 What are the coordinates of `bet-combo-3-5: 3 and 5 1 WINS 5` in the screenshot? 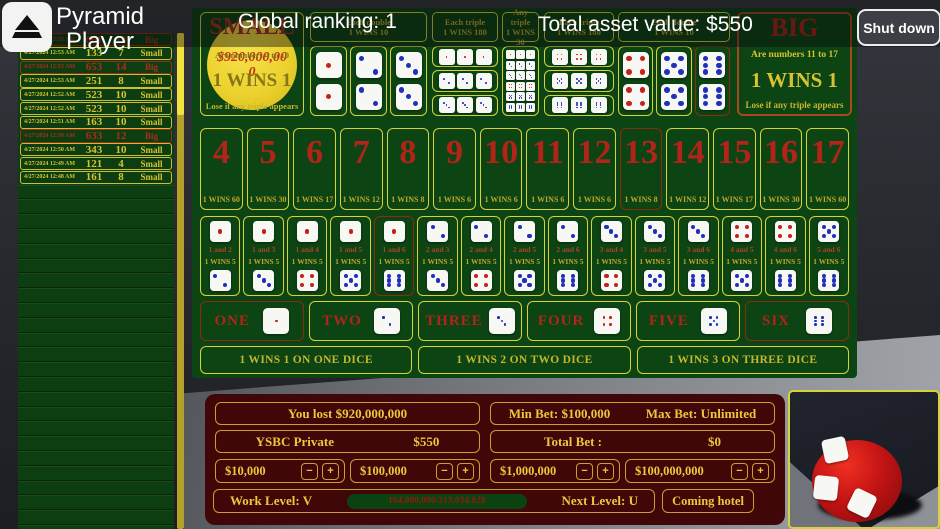 It's located at (655, 256).